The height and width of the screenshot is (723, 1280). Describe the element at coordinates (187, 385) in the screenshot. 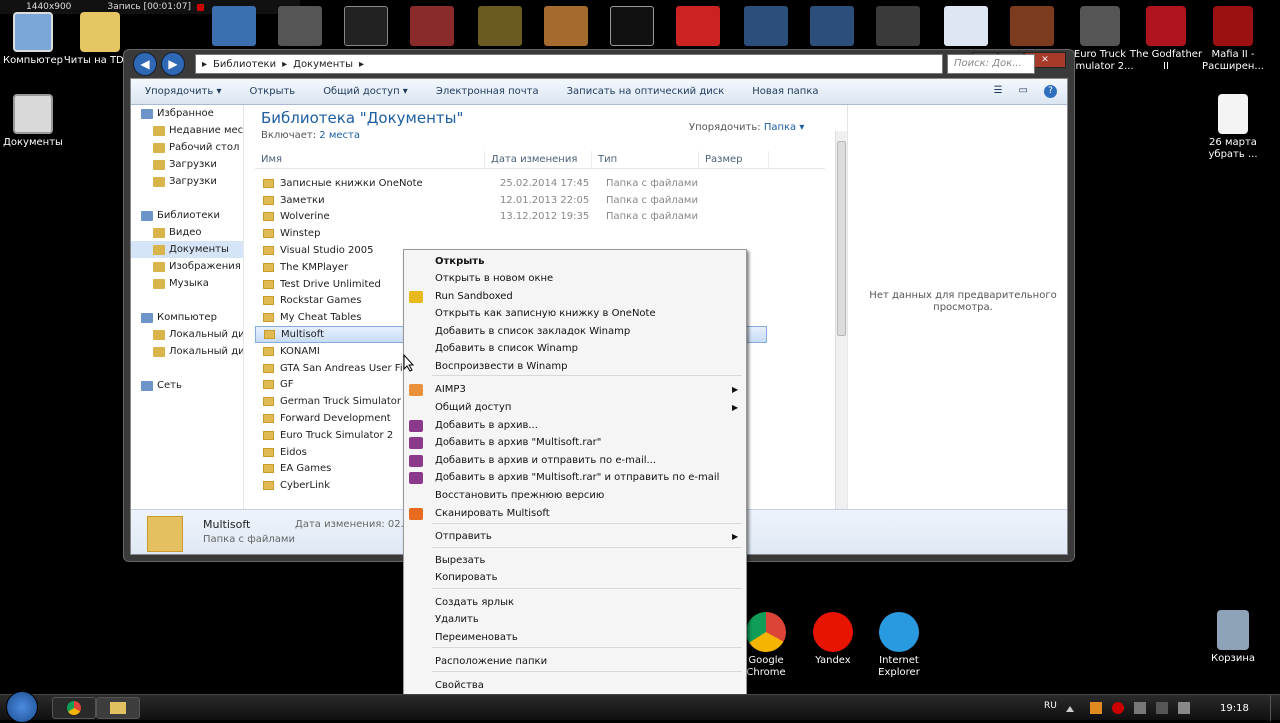

I see `sidebar-item: Сеть` at that location.